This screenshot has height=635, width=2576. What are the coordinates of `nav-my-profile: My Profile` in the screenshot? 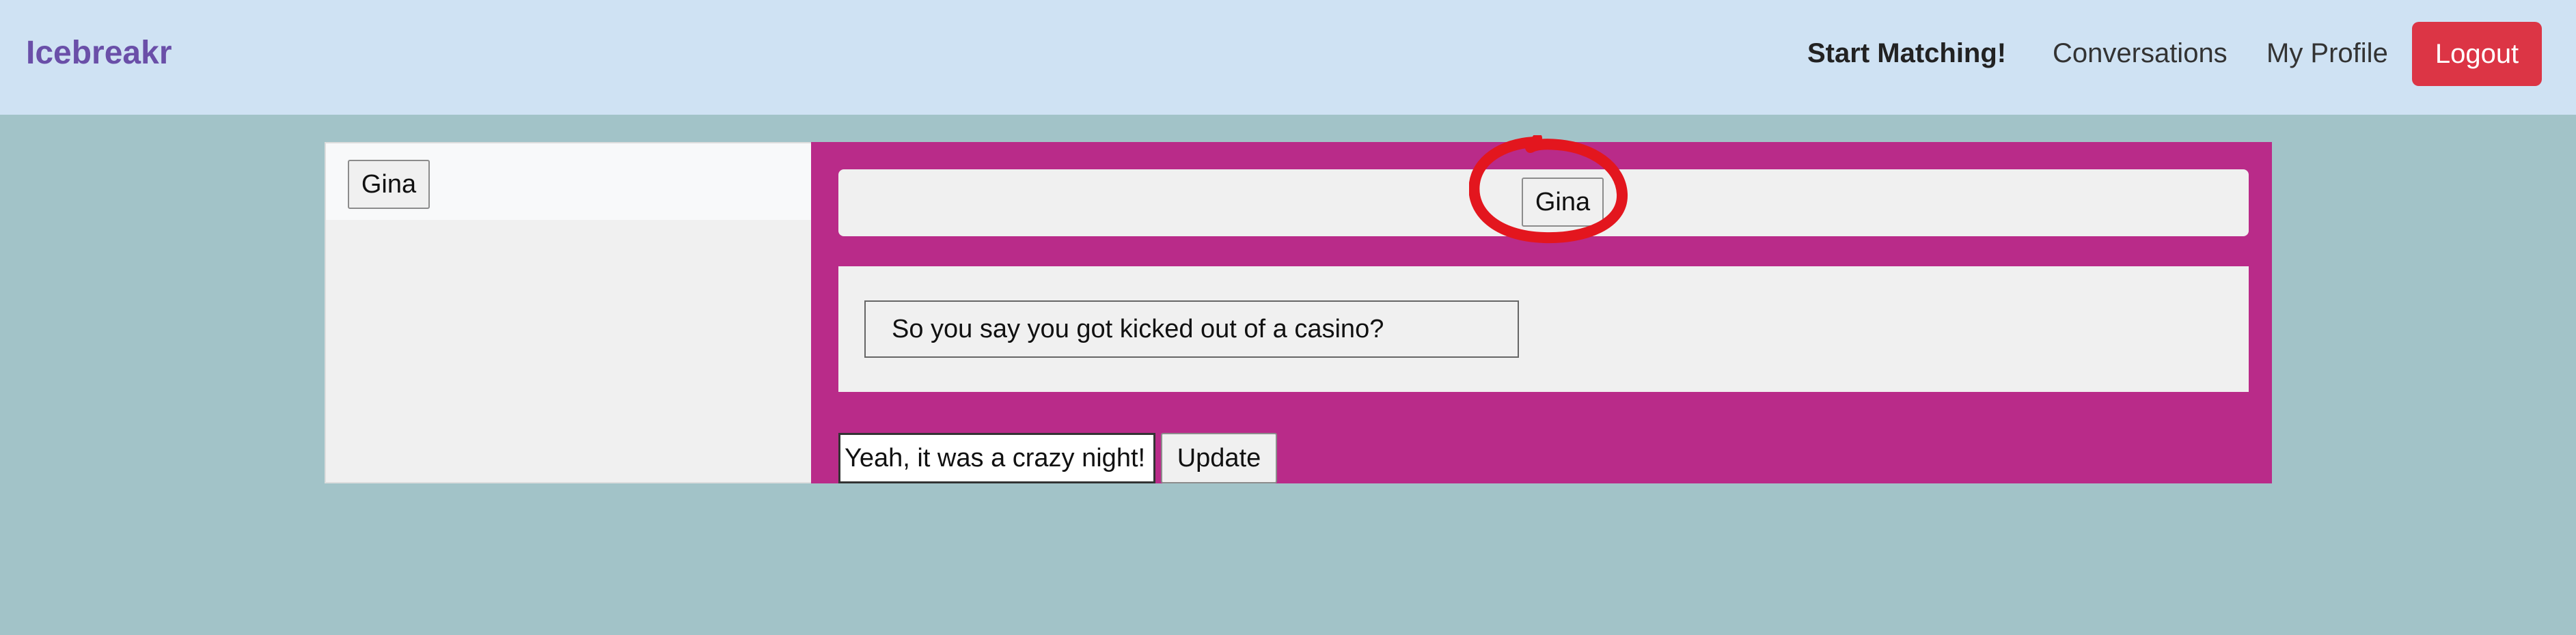 It's located at (2327, 53).